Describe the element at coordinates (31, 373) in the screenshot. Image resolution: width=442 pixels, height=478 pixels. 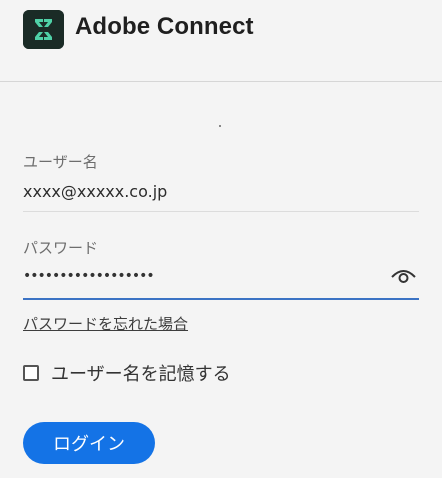
I see `checkbox-icon` at that location.